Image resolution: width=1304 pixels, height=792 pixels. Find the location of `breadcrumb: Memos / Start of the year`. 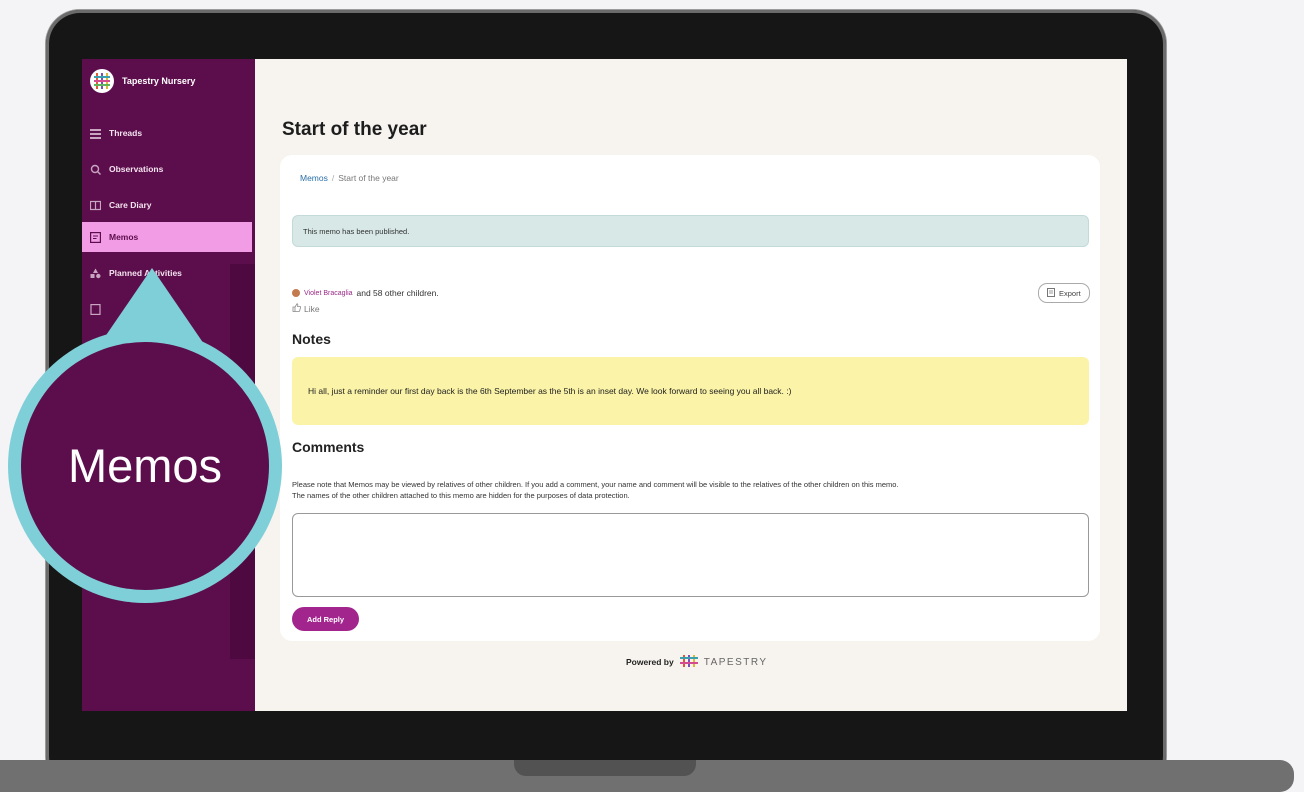

breadcrumb: Memos / Start of the year is located at coordinates (349, 178).